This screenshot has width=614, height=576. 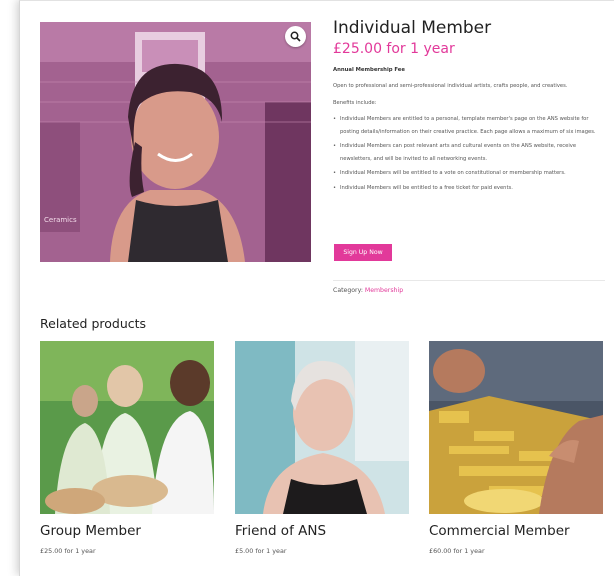 I want to click on search-icon, so click(x=295, y=36).